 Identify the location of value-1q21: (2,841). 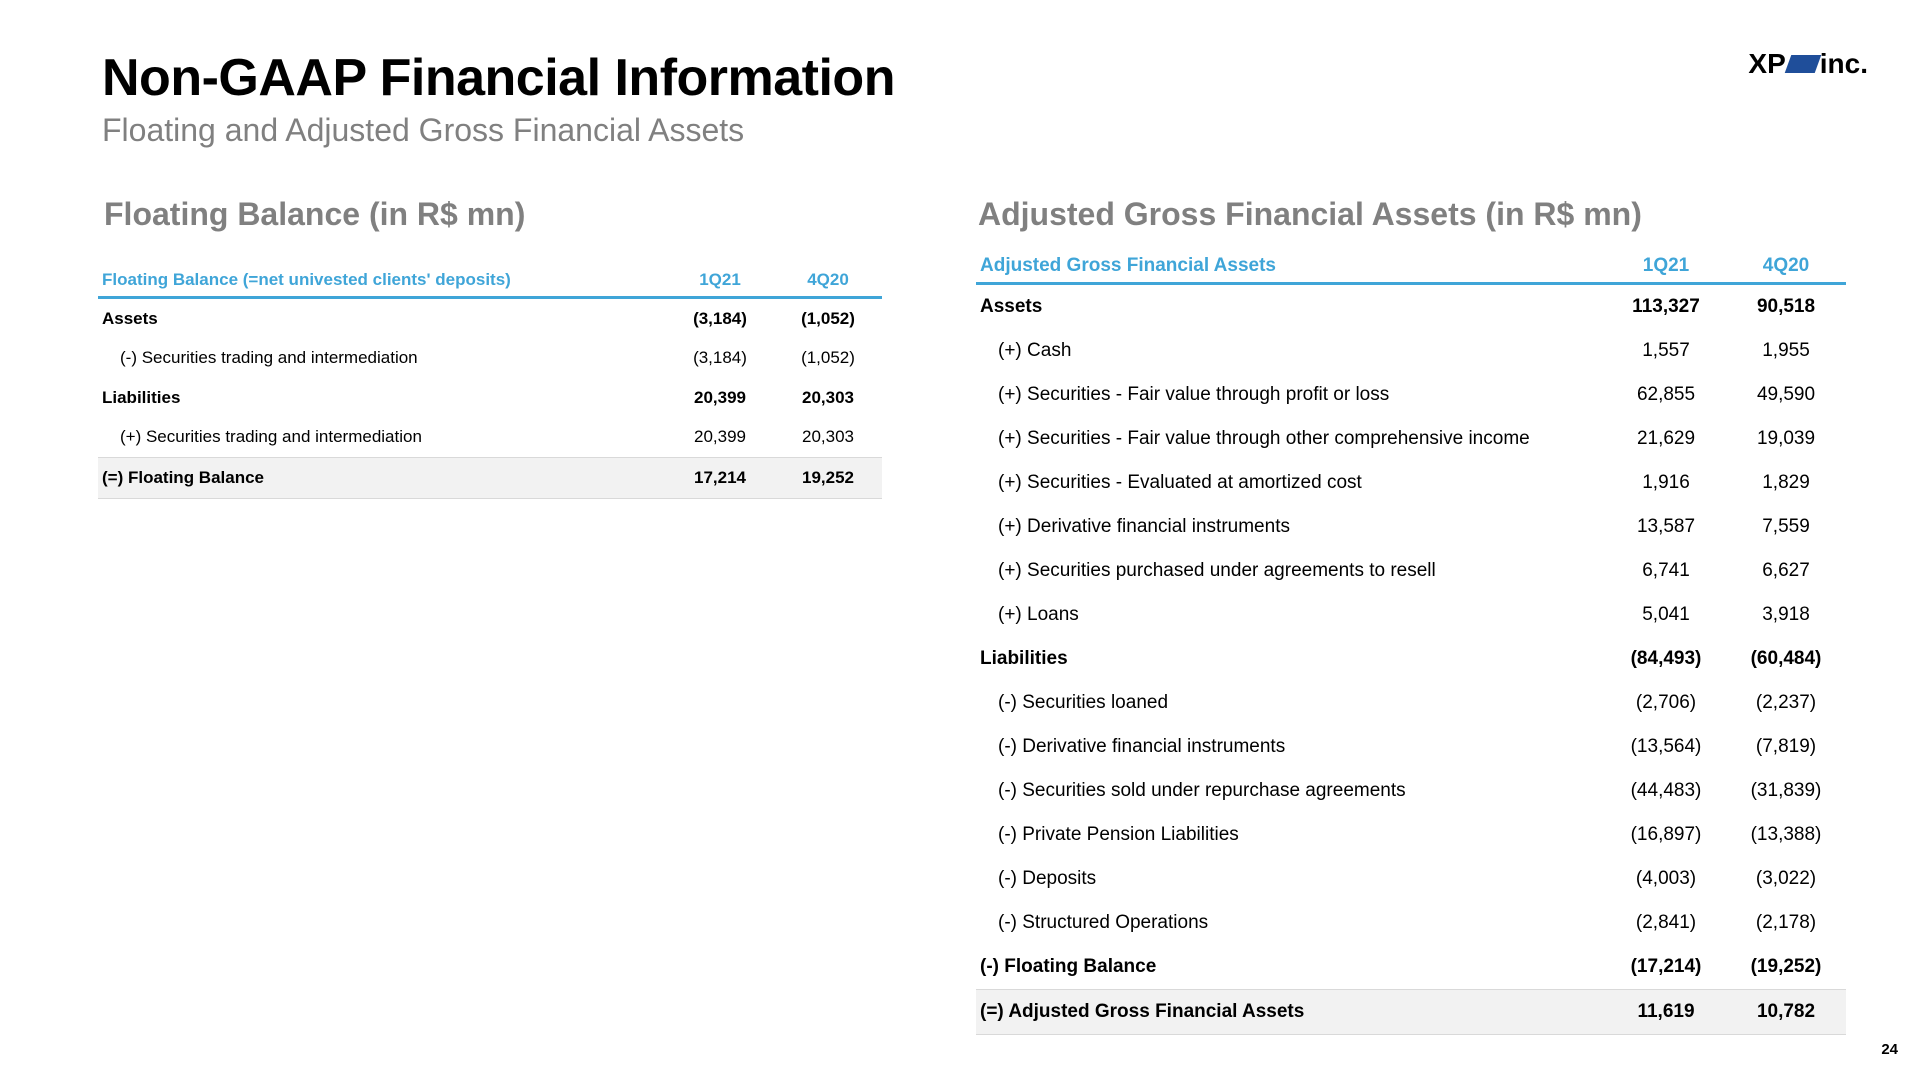
(1666, 922).